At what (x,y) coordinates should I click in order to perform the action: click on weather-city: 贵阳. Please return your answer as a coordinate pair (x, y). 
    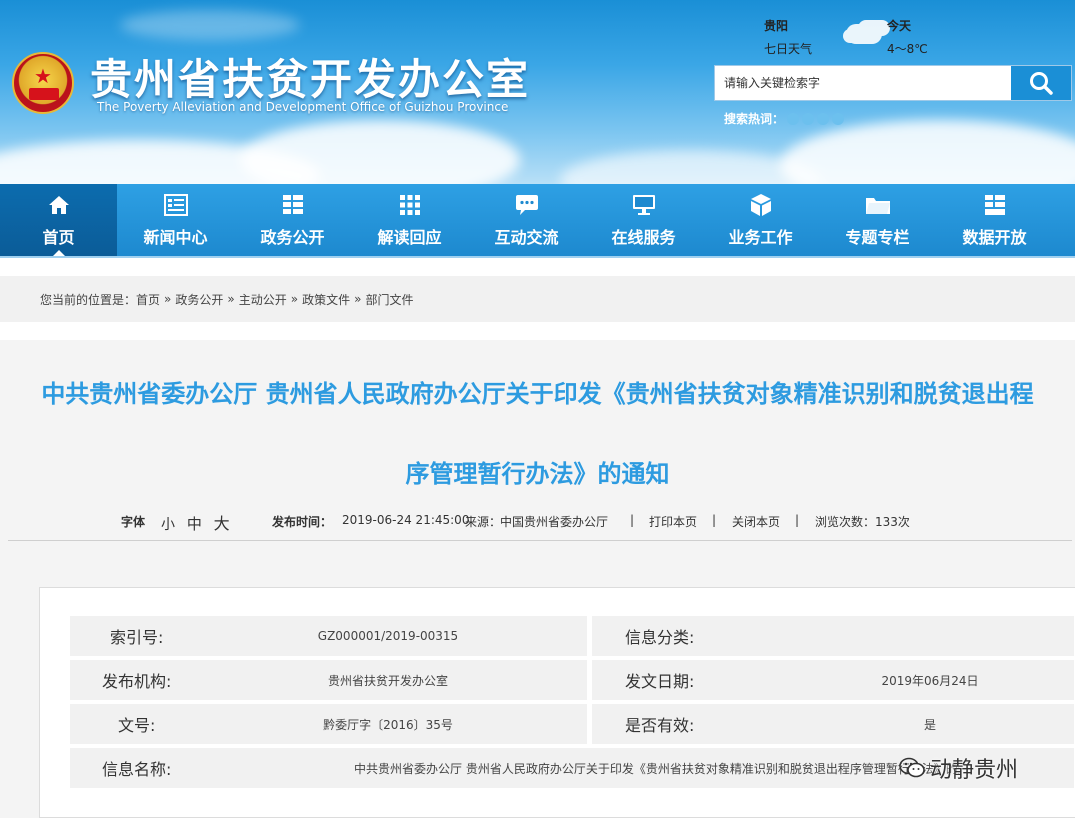
    Looking at the image, I should click on (776, 26).